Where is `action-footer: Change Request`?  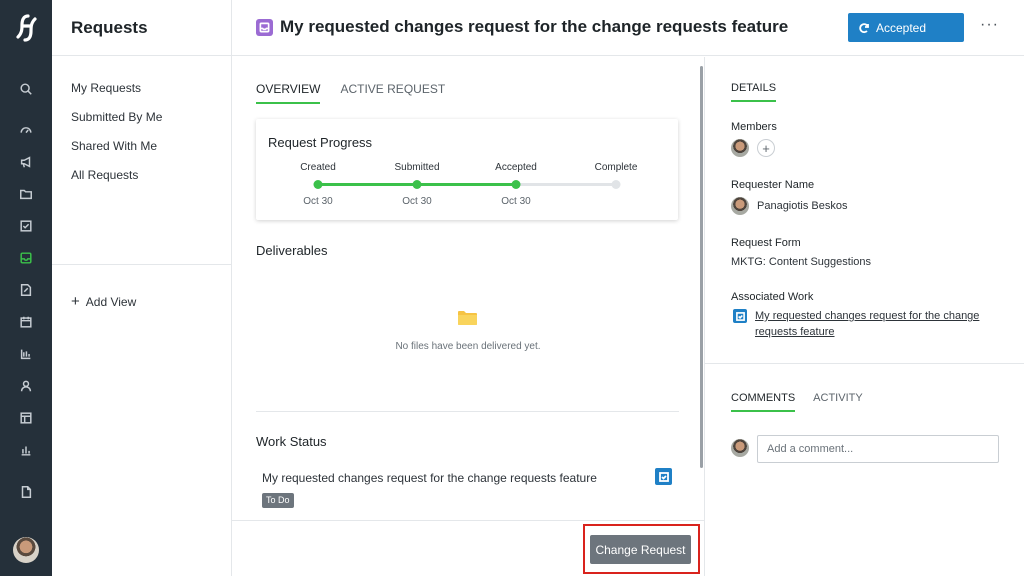
action-footer: Change Request is located at coordinates (468, 548).